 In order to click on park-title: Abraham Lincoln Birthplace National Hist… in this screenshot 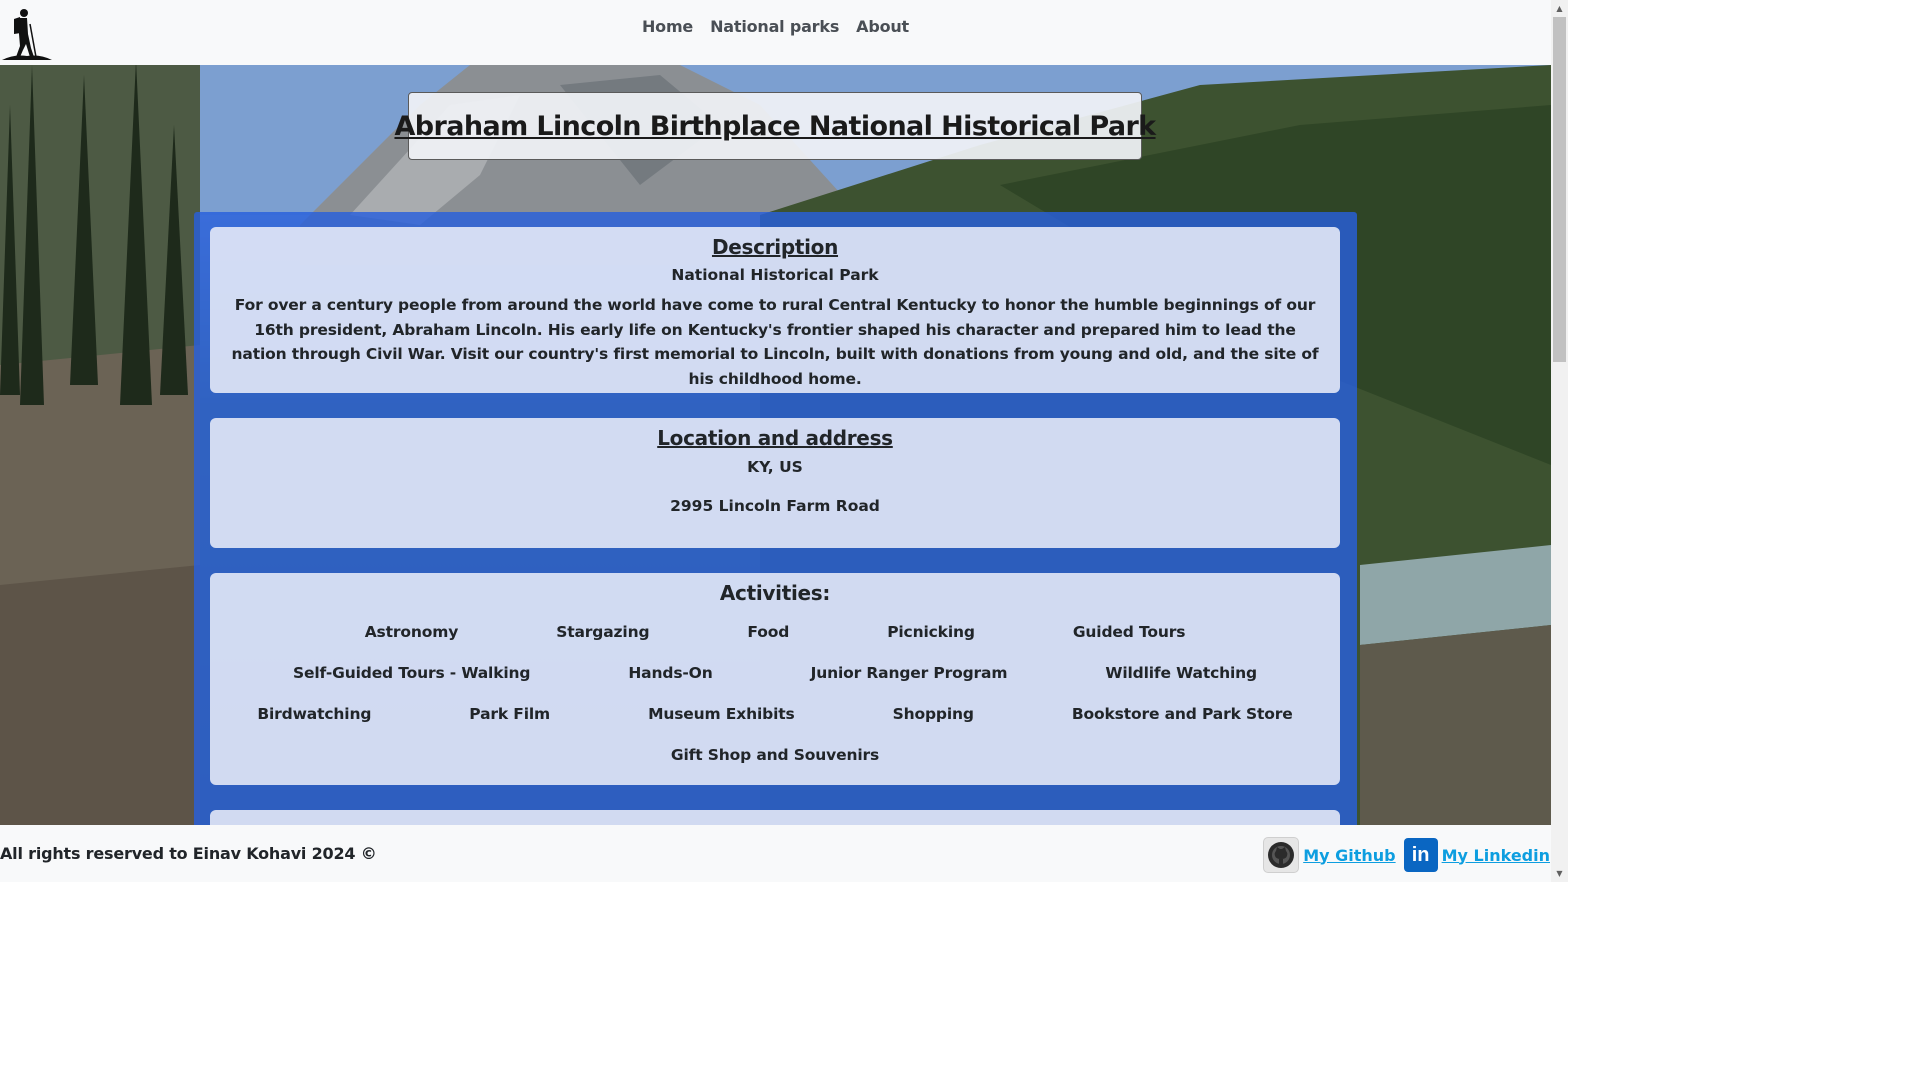, I will do `click(775, 126)`.